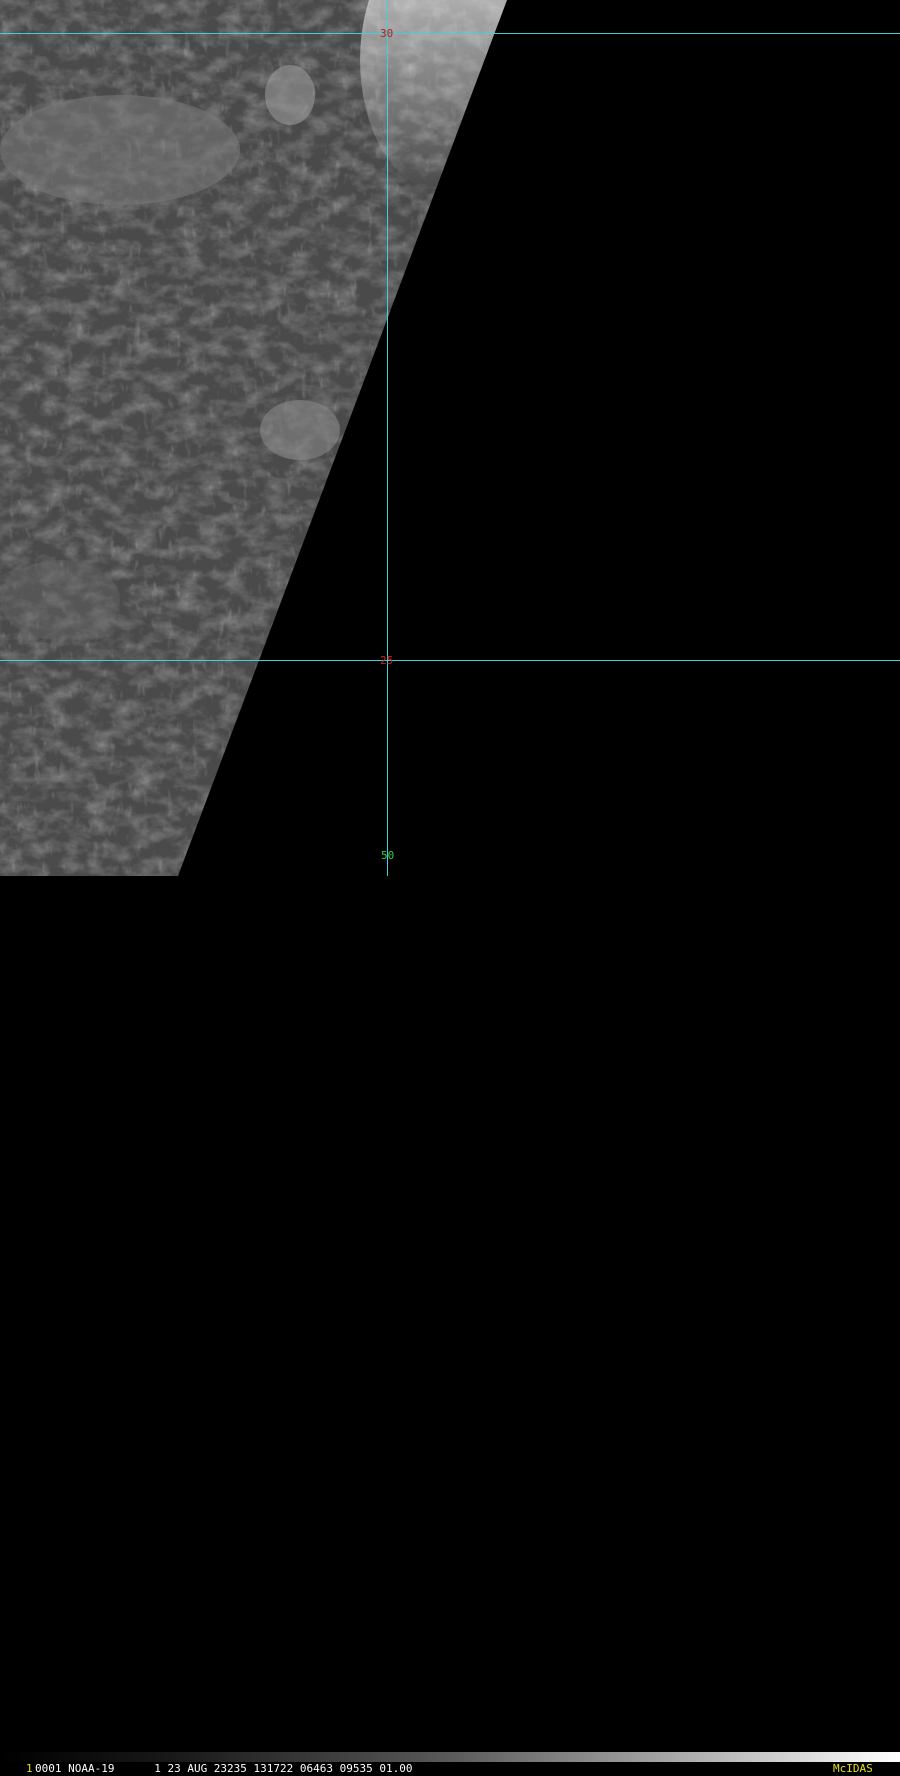 The image size is (900, 1776). Describe the element at coordinates (387, 33) in the screenshot. I see `lat-label-30: 30` at that location.